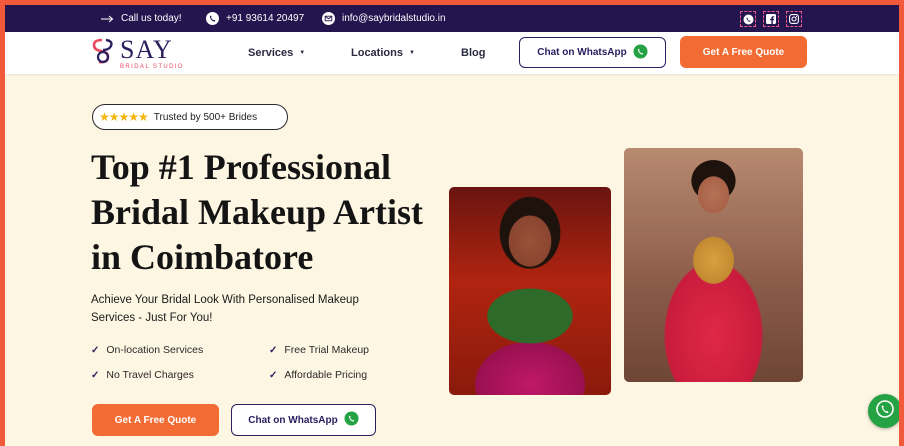 The width and height of the screenshot is (904, 446). I want to click on feature-item: ✓ On-location Services, so click(147, 350).